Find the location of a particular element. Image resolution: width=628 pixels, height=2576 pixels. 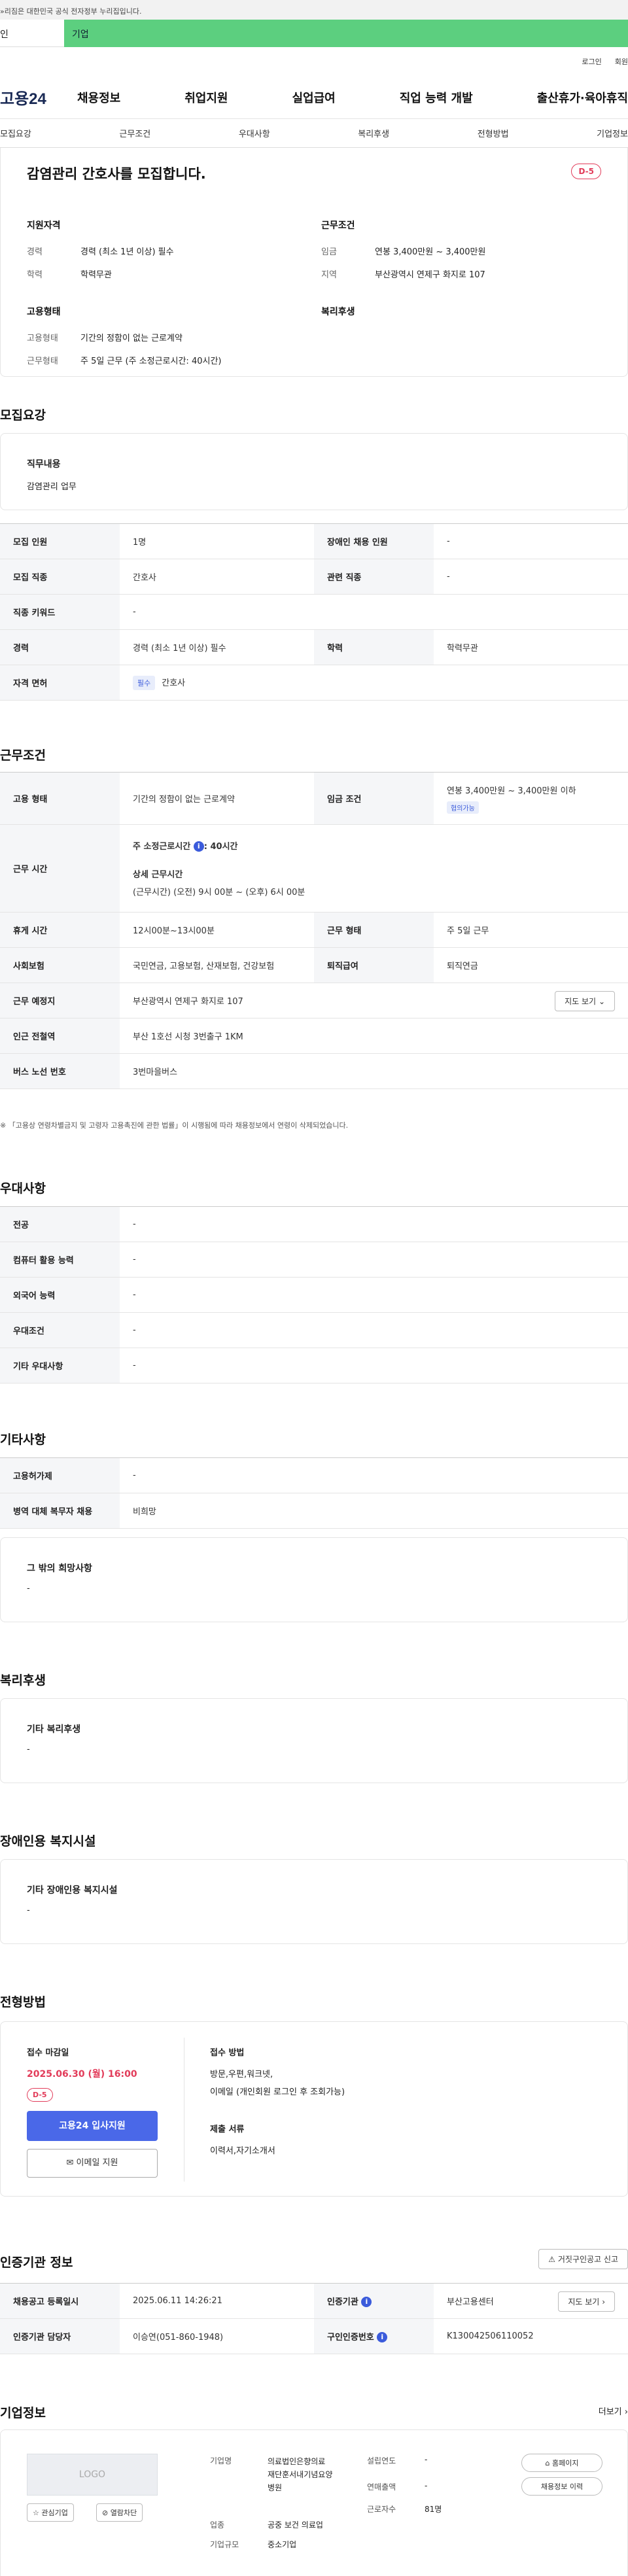

insurance-key: 사회보험 is located at coordinates (60, 965).